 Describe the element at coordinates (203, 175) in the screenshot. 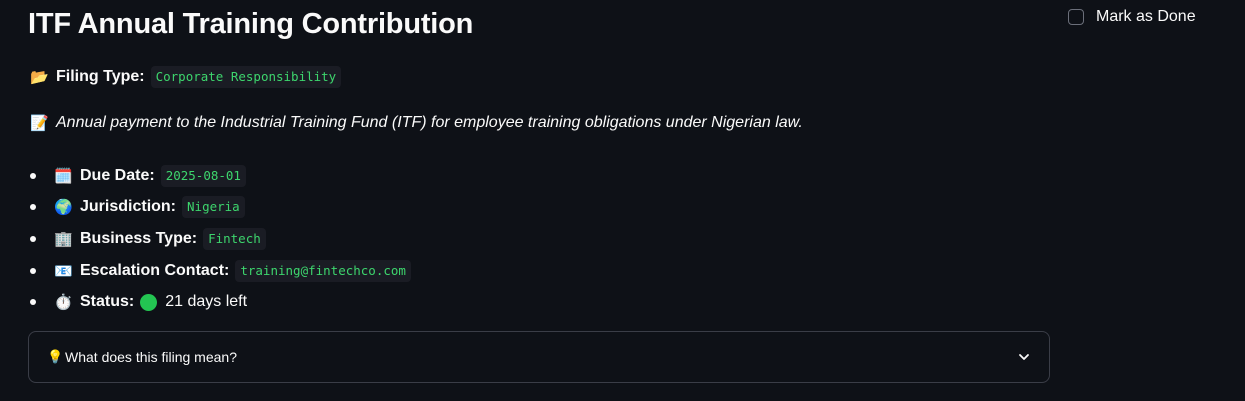

I see `due-date-value: 2025-08-01` at that location.